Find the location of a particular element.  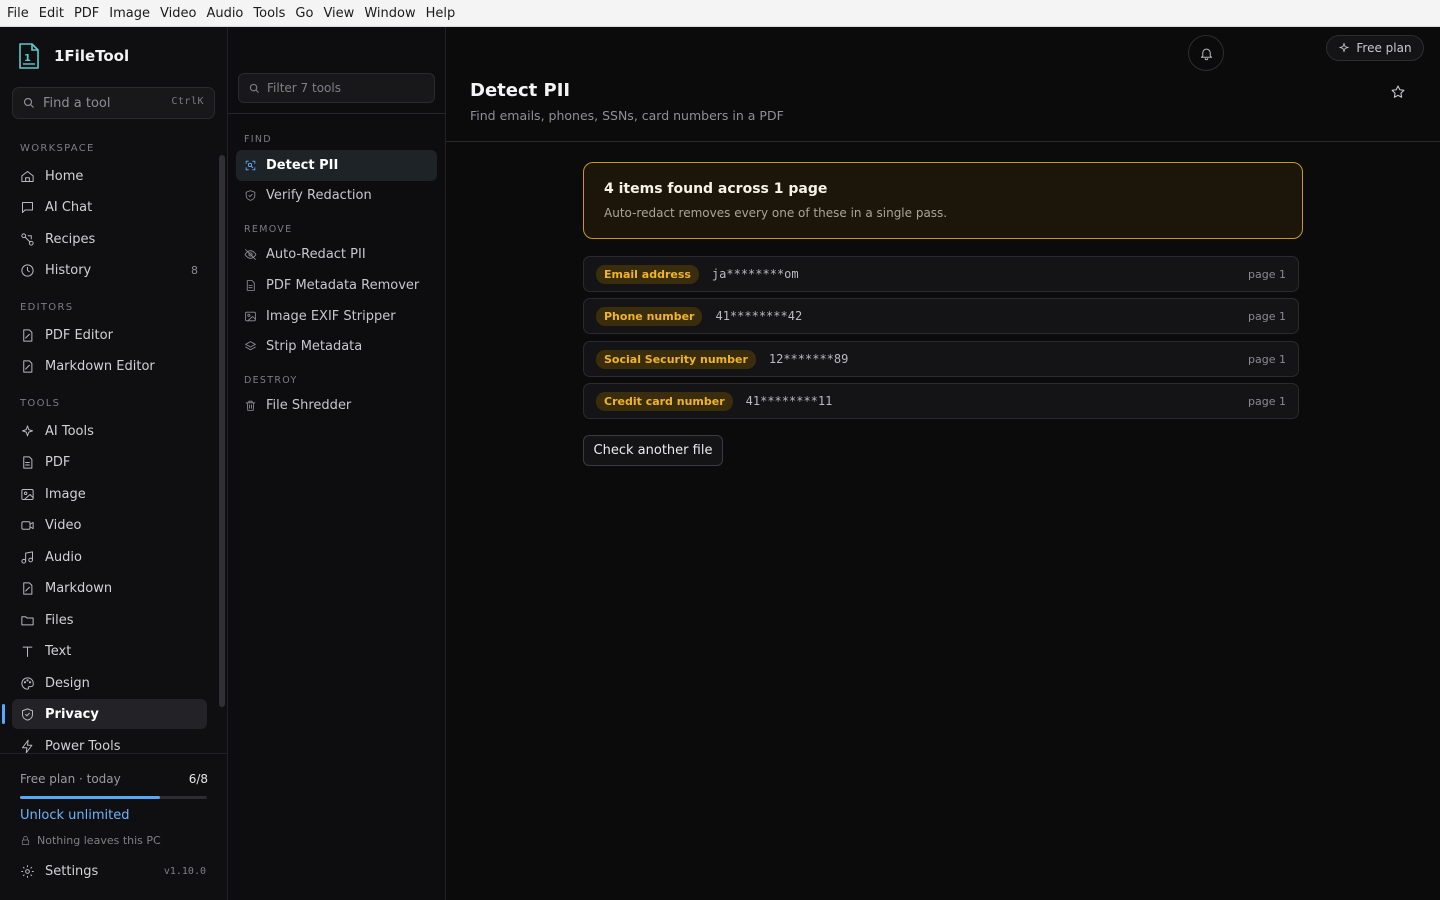

tool-item-label: Verify Redaction is located at coordinates (319, 195).